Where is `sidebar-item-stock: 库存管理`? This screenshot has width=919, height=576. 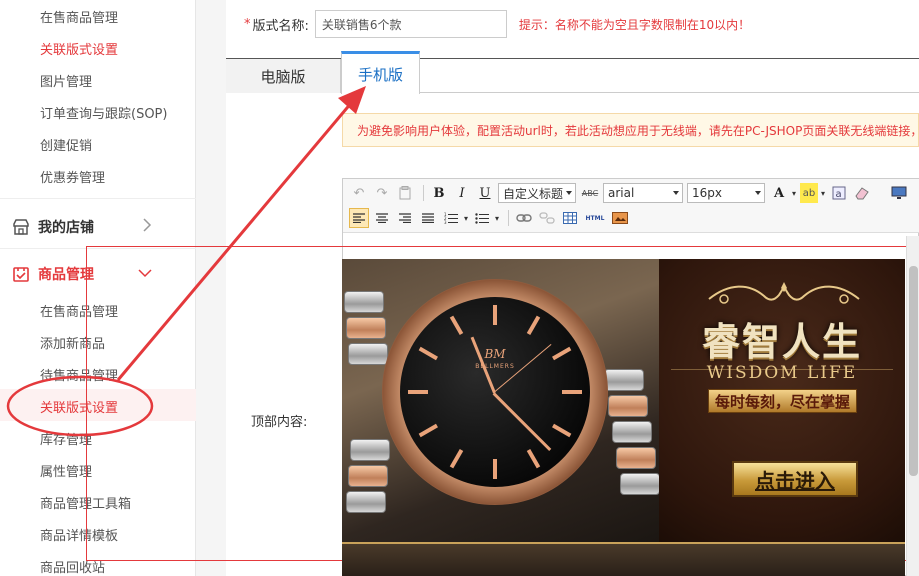
sidebar-item-stock: 库存管理 is located at coordinates (66, 438).